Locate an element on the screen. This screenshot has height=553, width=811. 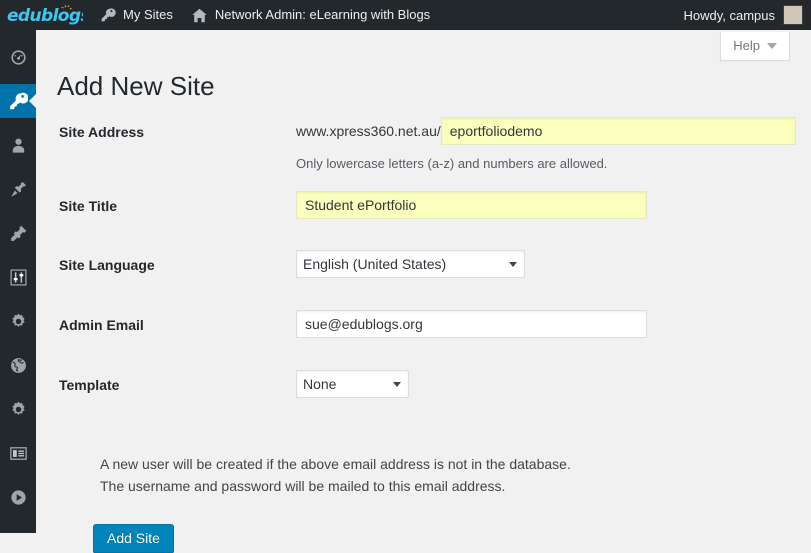
form-row-site-title: Site Title is located at coordinates (432, 208).